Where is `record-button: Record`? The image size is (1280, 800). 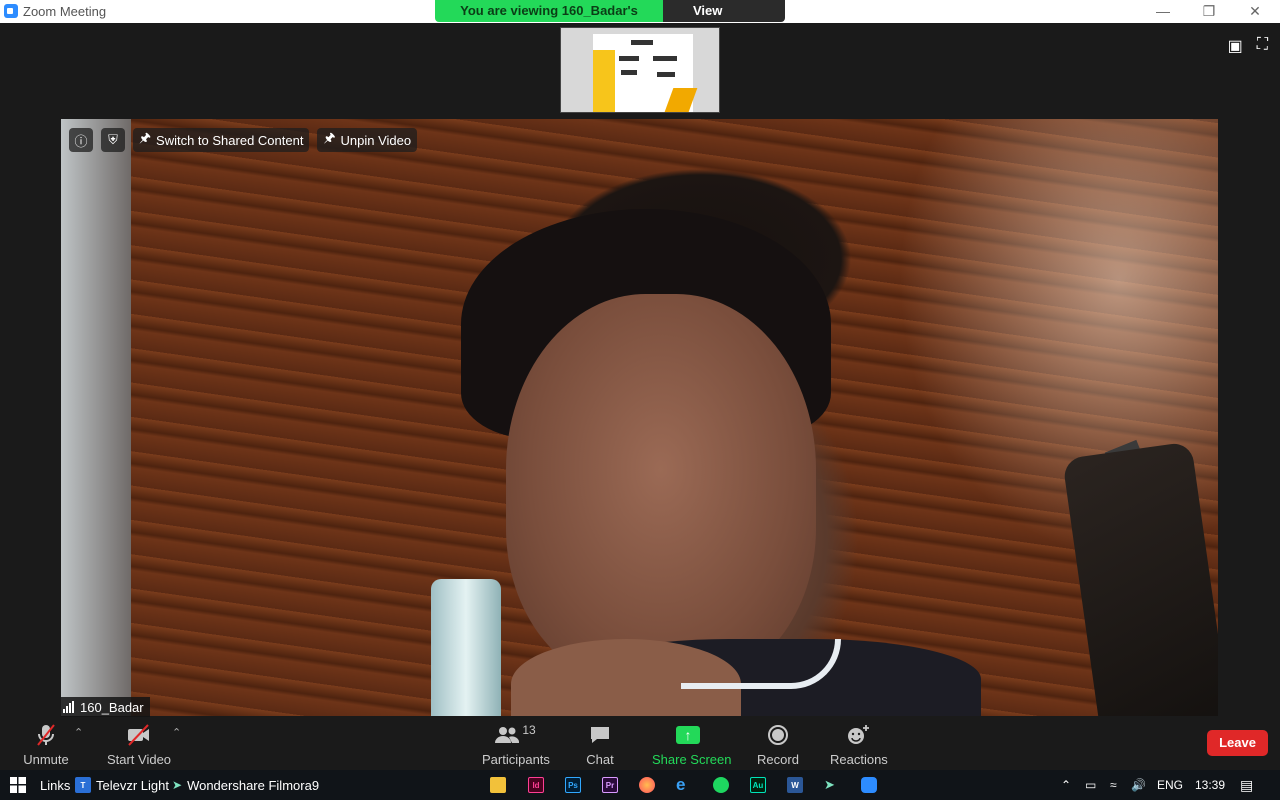
record-button: Record is located at coordinates (778, 743).